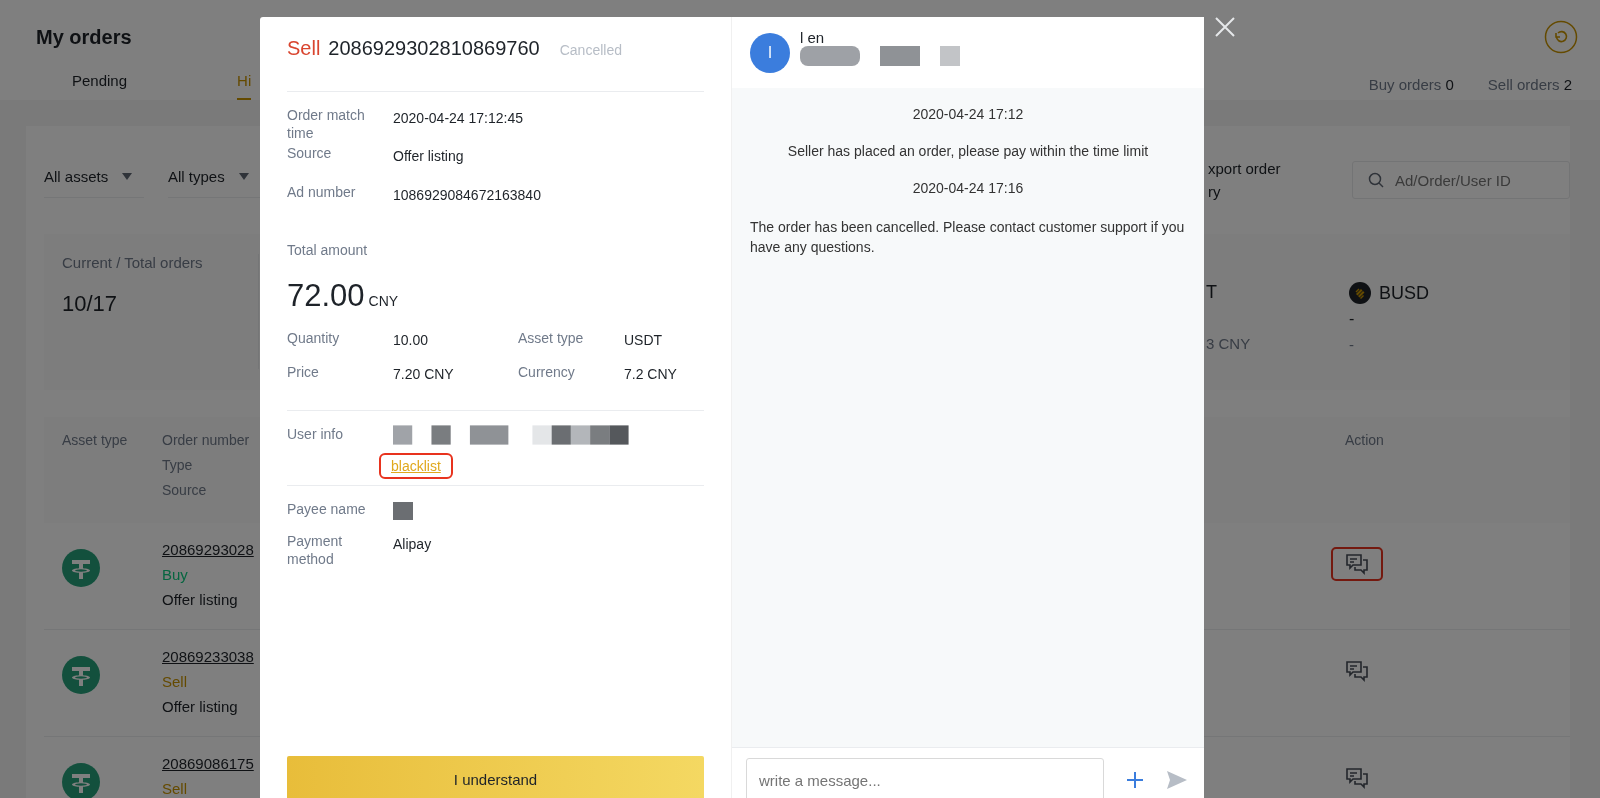 The image size is (1600, 798). I want to click on detail-value: 7.20 CNY, so click(424, 373).